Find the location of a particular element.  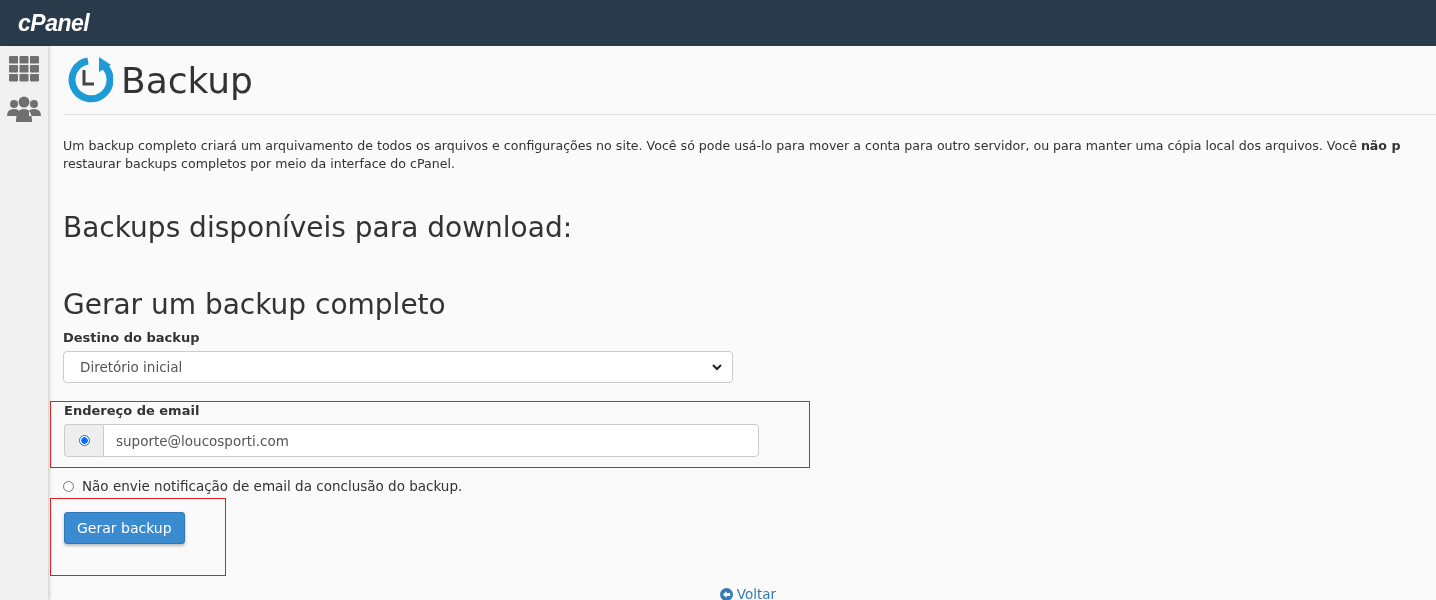

generate-backup-button: Gerar backup is located at coordinates (124, 528).